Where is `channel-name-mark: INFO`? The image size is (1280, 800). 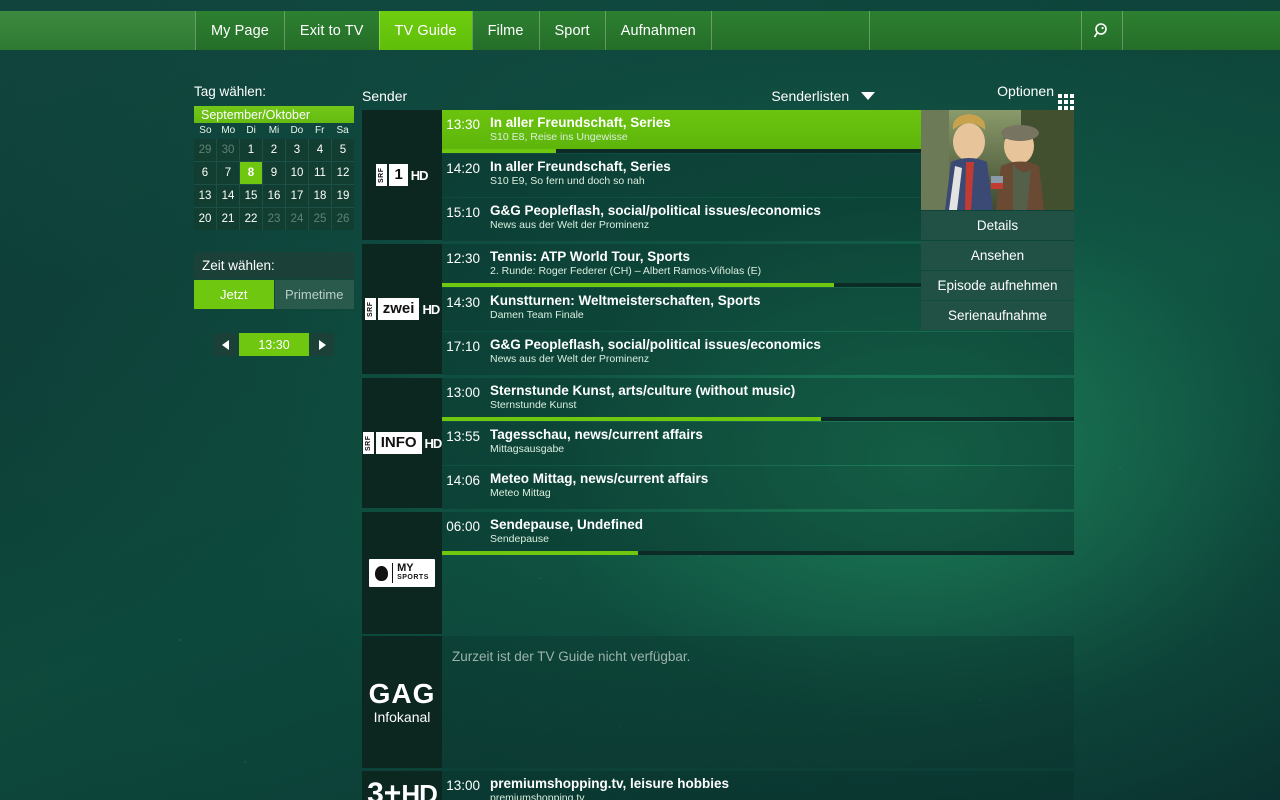
channel-name-mark: INFO is located at coordinates (398, 443).